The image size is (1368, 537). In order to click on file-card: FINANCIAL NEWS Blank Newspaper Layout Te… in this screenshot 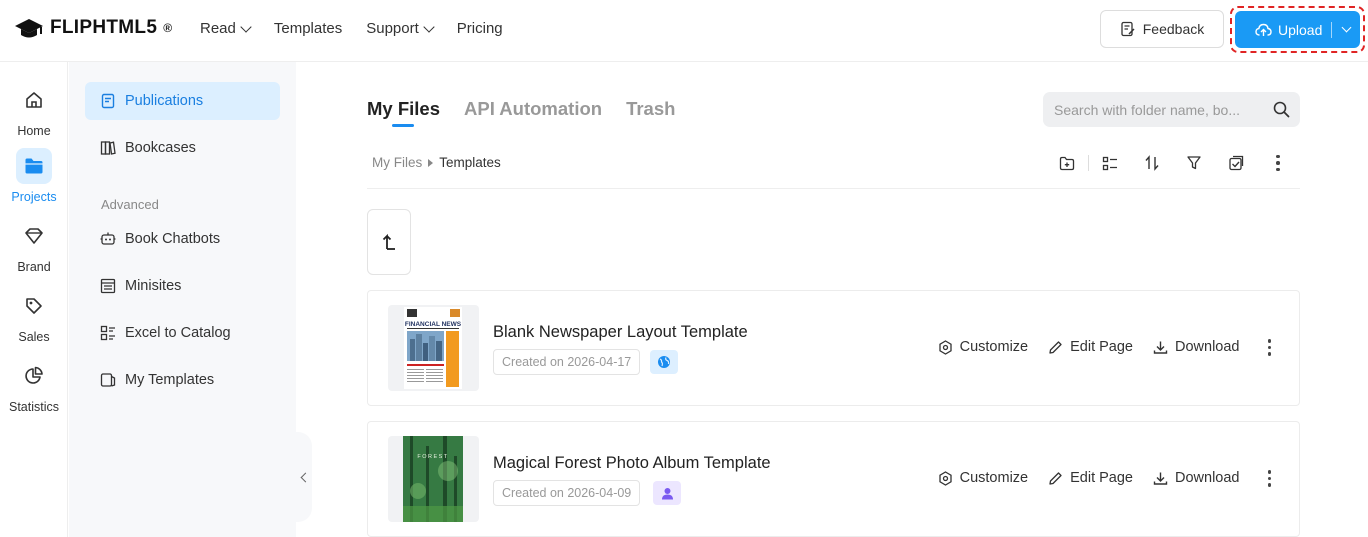, I will do `click(833, 348)`.